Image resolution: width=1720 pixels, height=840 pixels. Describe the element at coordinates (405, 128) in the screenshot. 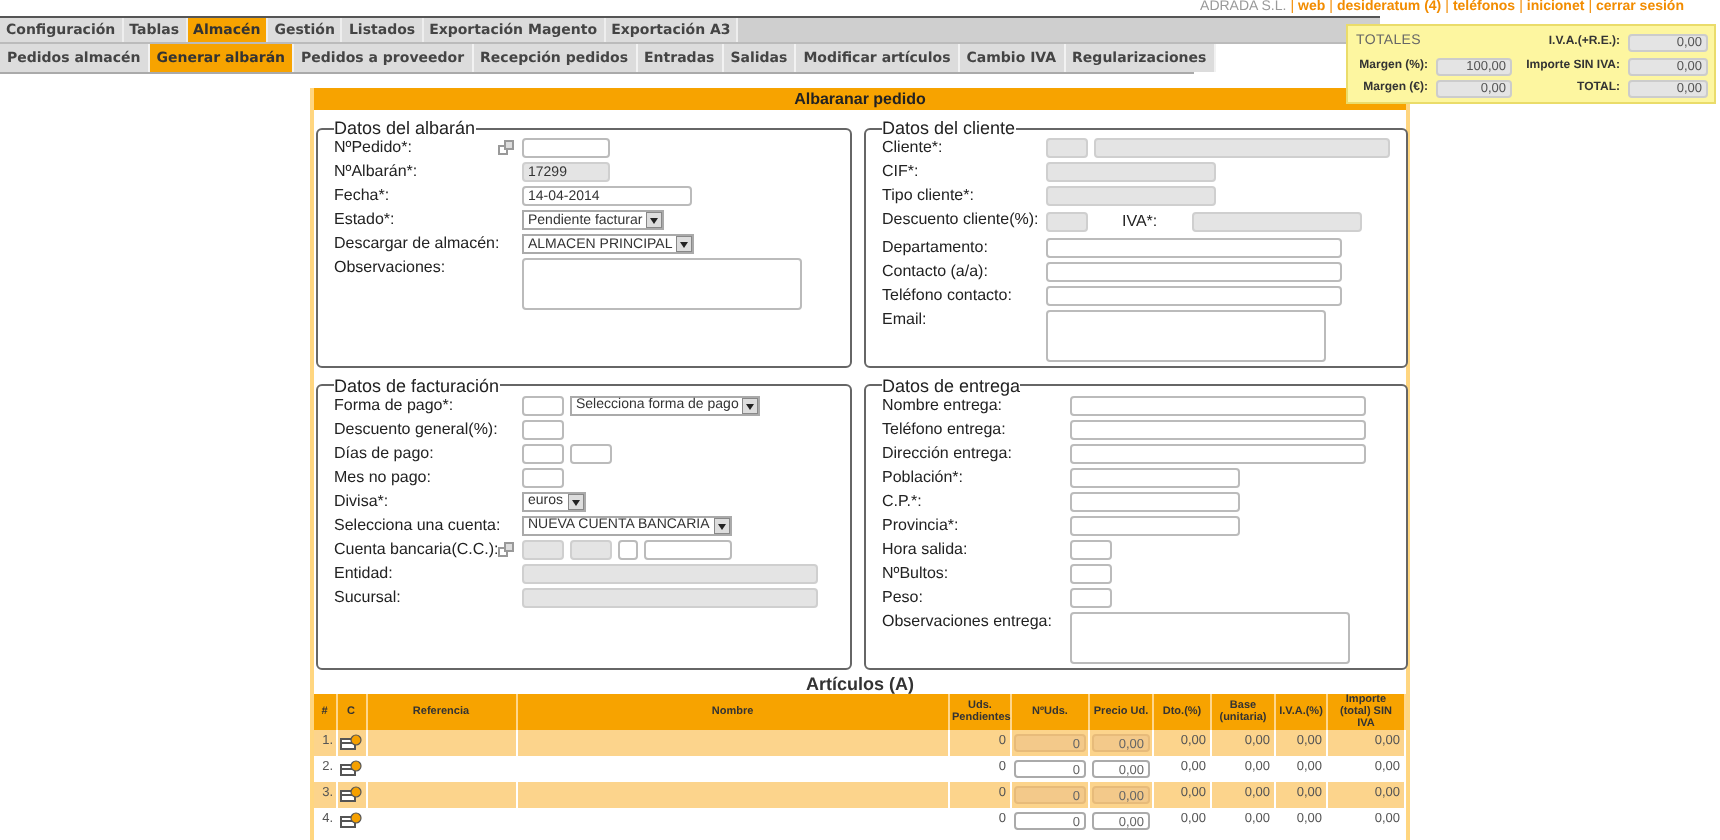

I see `section-title: Datos del albarán` at that location.